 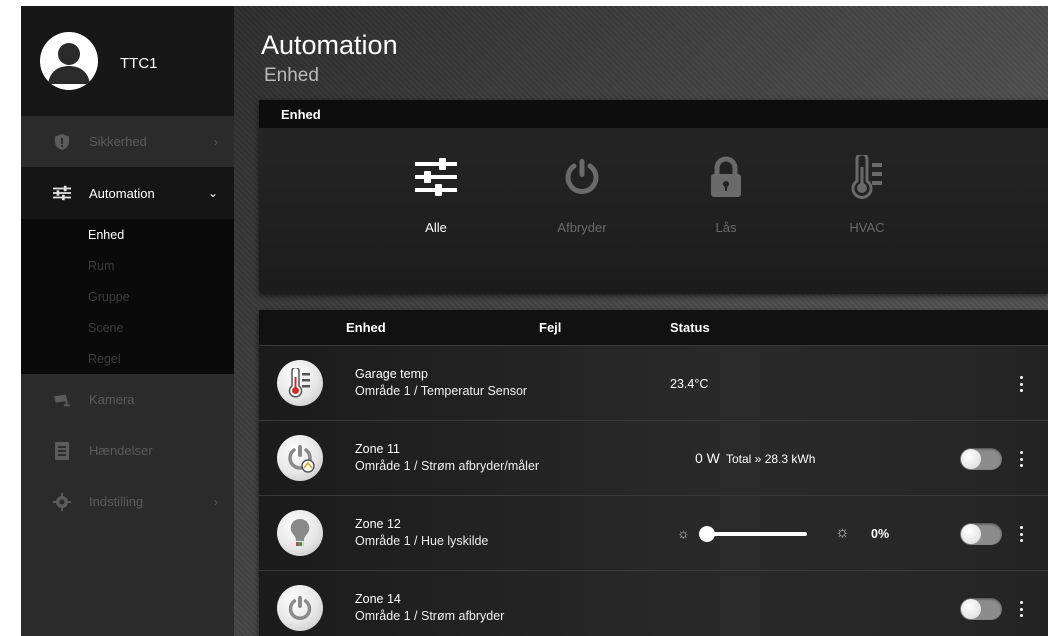 I want to click on table-row: Zone 14 Område 1 / Strøm afbryder, so click(x=653, y=603).